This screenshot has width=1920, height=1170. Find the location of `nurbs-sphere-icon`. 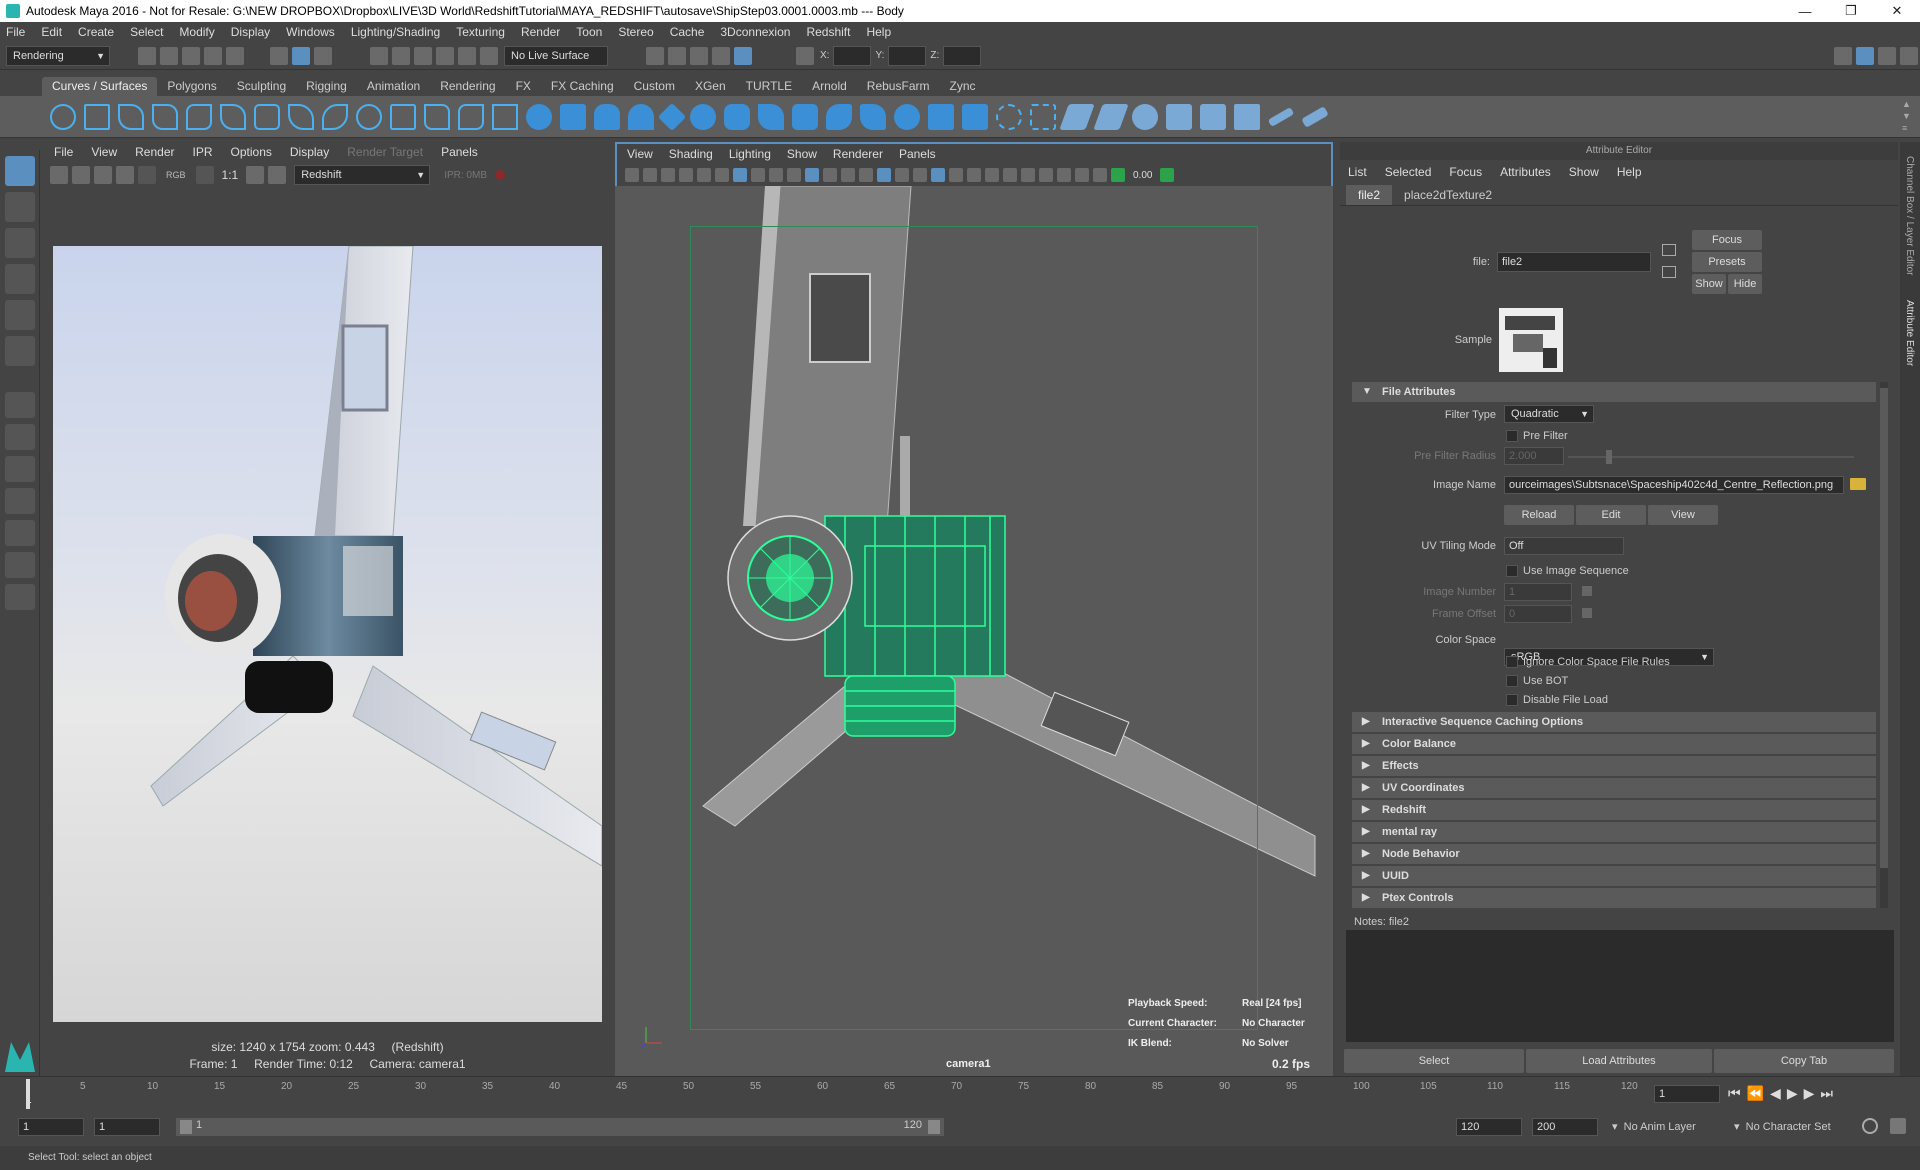

nurbs-sphere-icon is located at coordinates (539, 116).